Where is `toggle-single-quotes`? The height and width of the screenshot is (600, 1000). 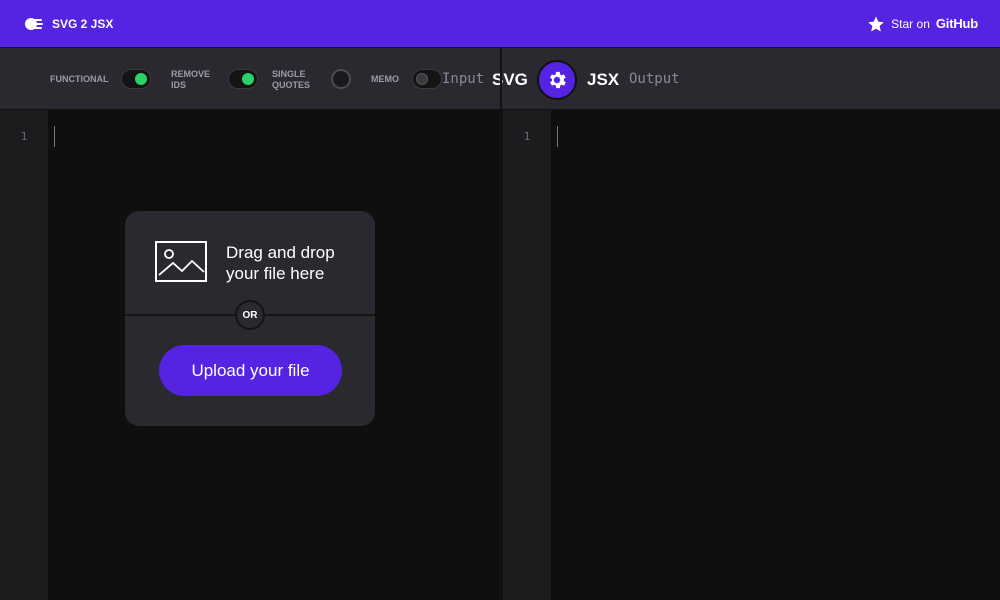
toggle-single-quotes is located at coordinates (341, 79).